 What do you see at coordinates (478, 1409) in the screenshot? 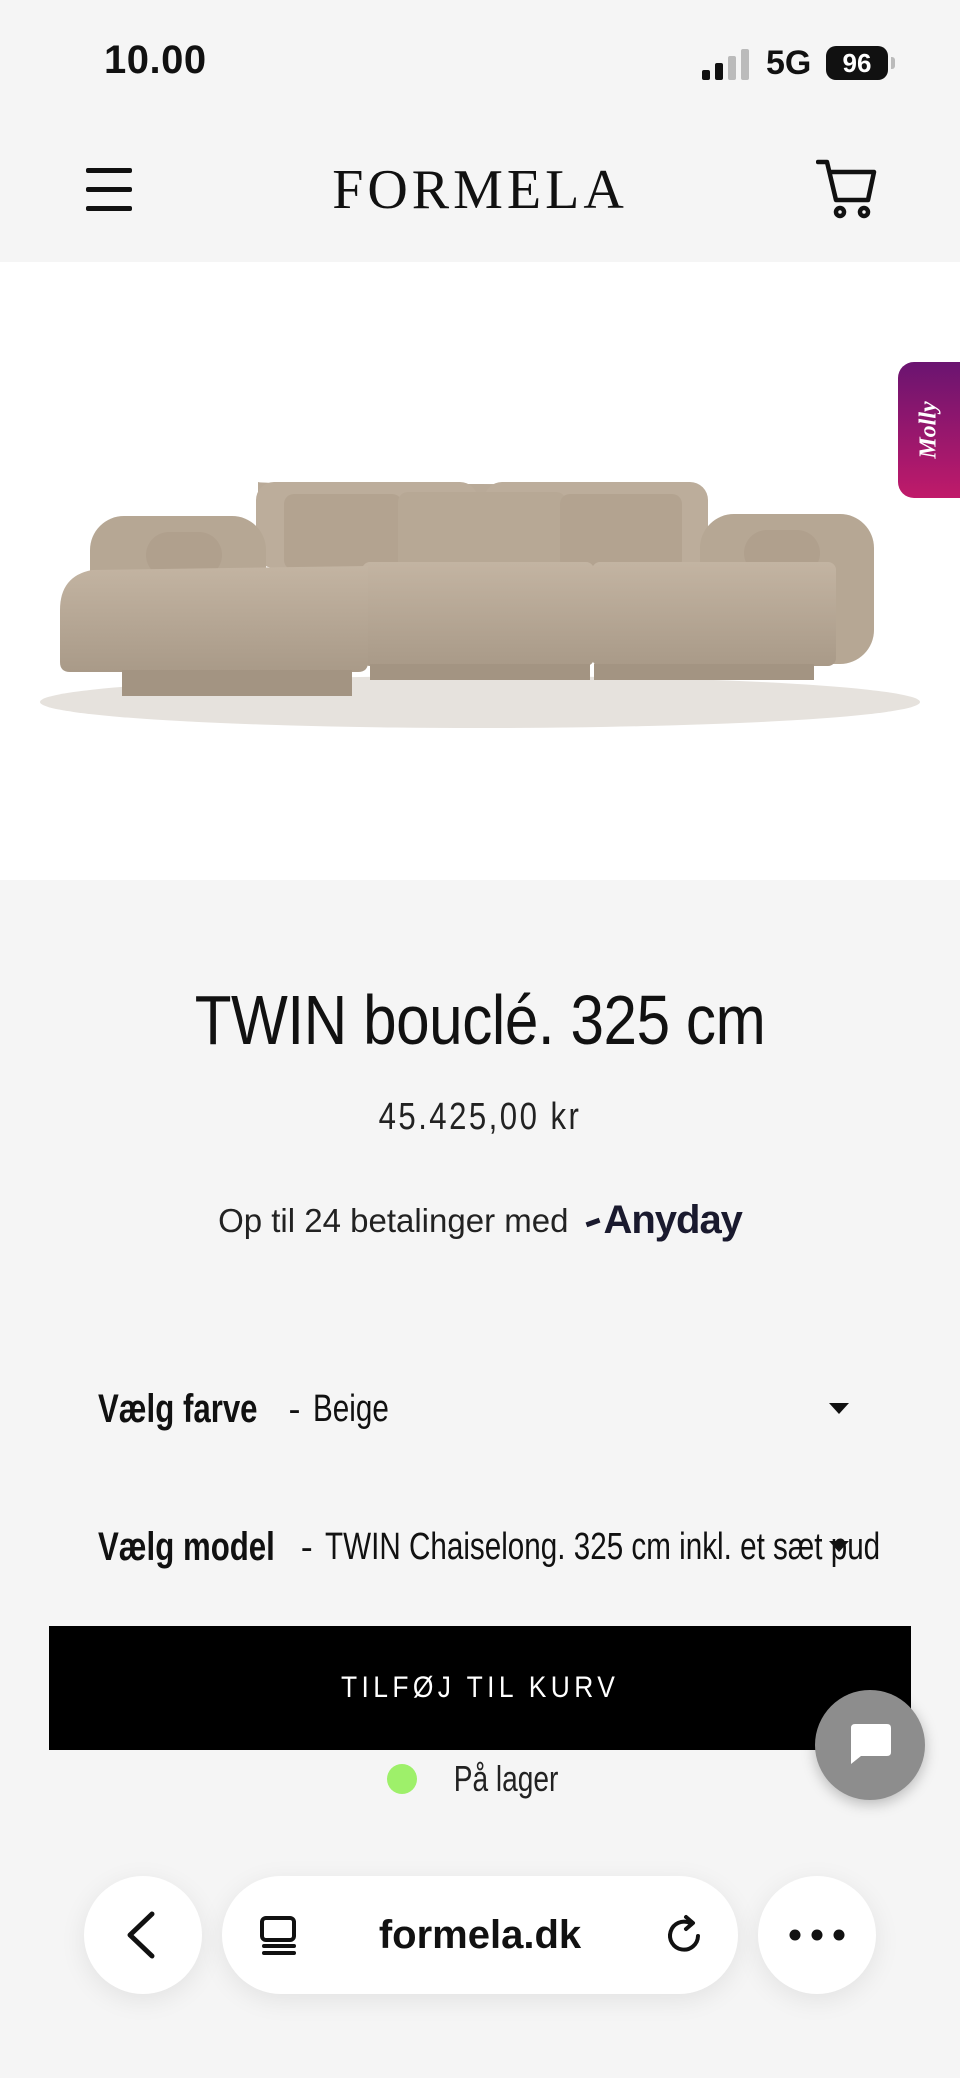
I see `color-select: Vælg farve - Beige` at bounding box center [478, 1409].